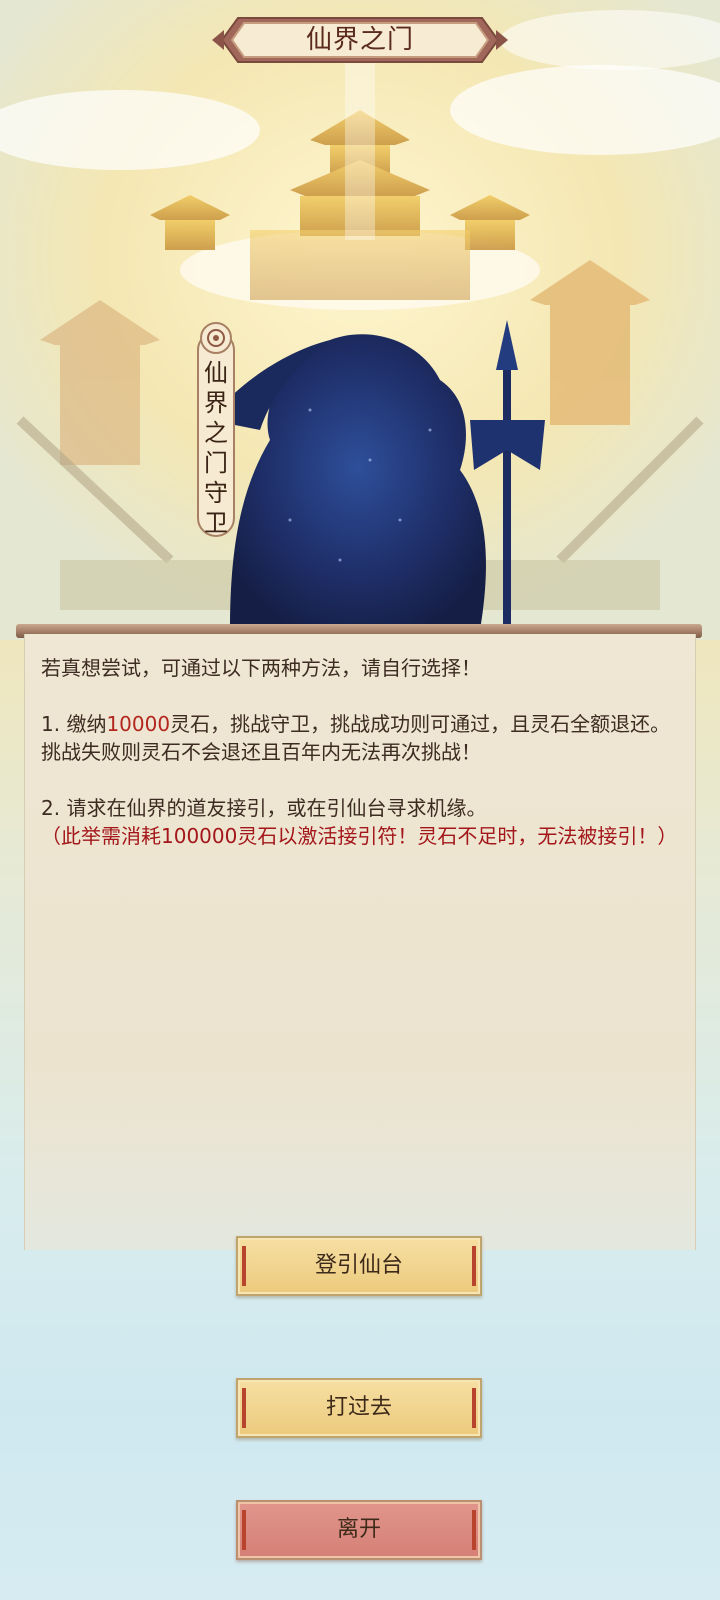 The height and width of the screenshot is (1600, 720). I want to click on guard-name: 仙 界 之 门 守 卫, so click(216, 448).